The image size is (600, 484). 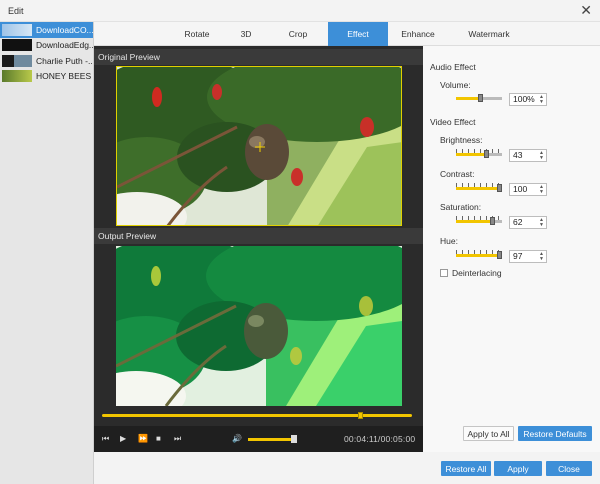 What do you see at coordinates (258, 236) in the screenshot?
I see `output-preview-label: Output Preview` at bounding box center [258, 236].